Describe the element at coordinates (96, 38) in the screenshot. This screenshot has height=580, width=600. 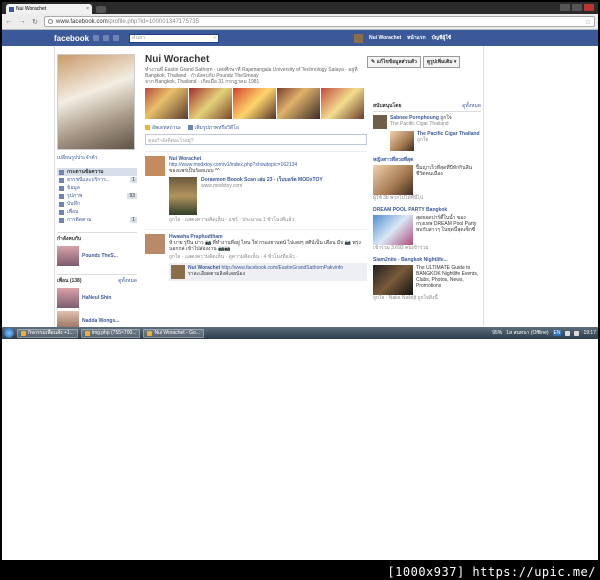
I see `friend-requests-icon` at that location.